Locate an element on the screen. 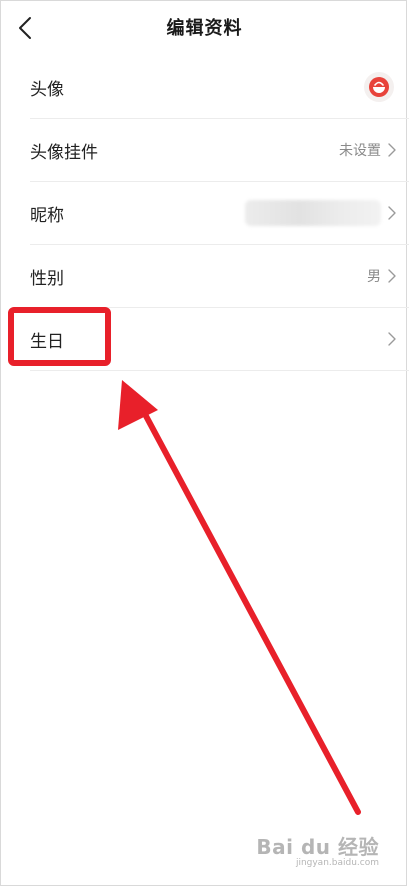  row-value: 男 is located at coordinates (374, 277).